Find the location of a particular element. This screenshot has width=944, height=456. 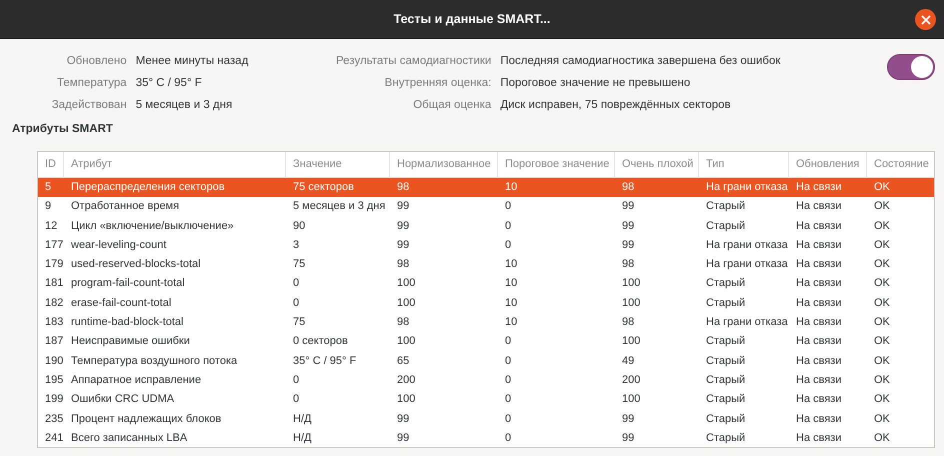

table-cell-text: 98 is located at coordinates (628, 264).